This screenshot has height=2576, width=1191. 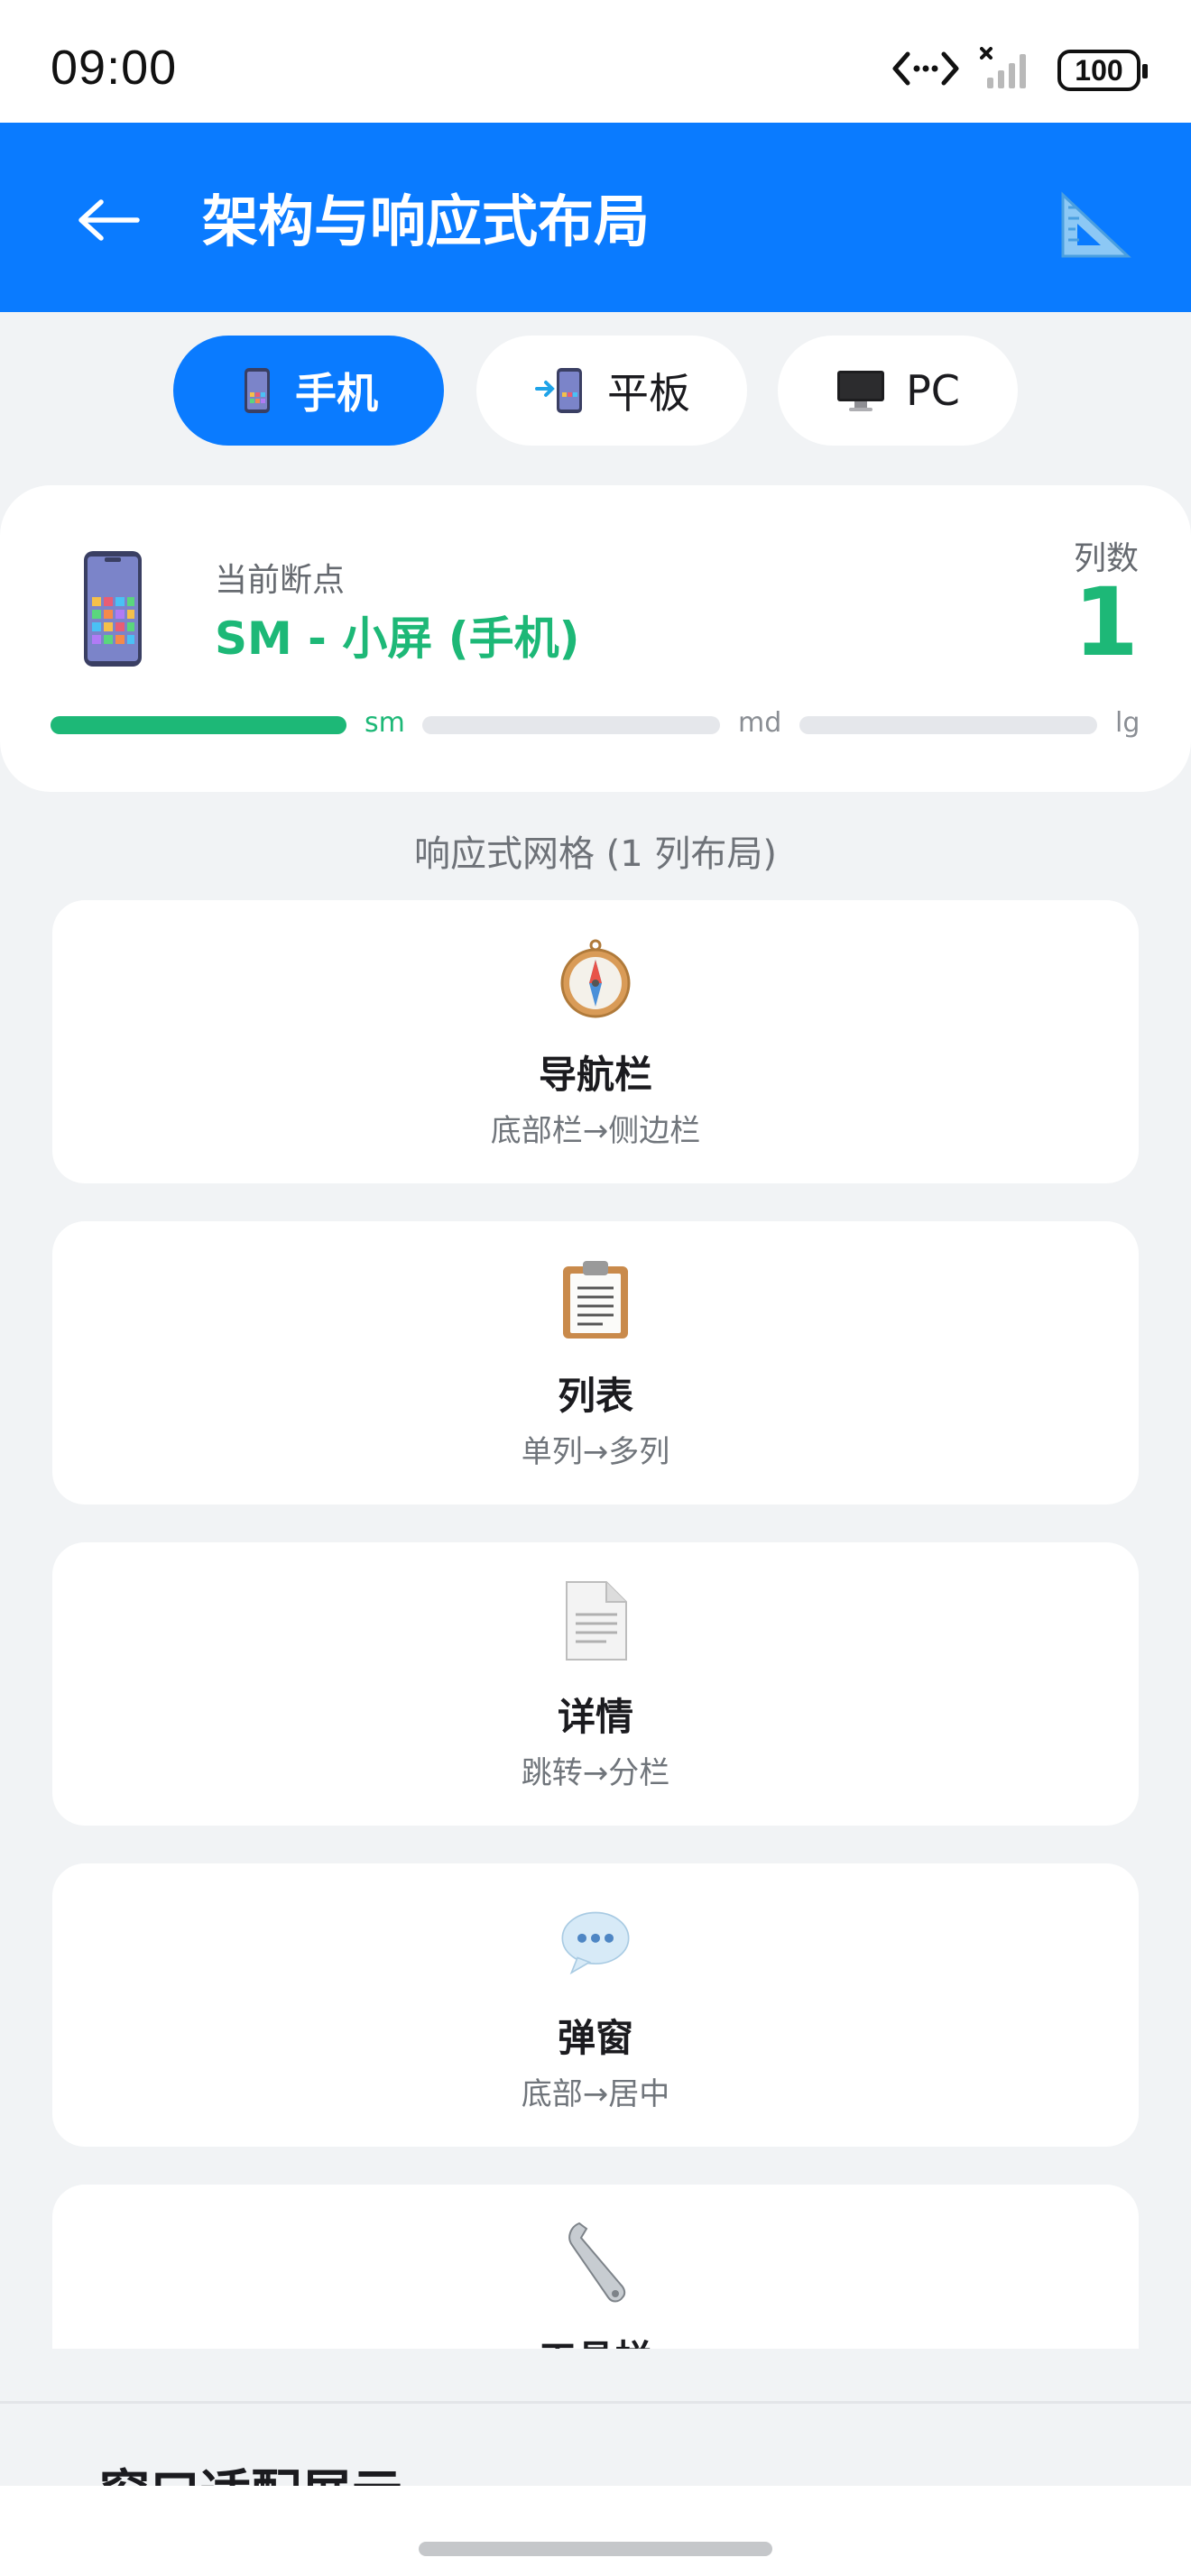 I want to click on back-button, so click(x=108, y=222).